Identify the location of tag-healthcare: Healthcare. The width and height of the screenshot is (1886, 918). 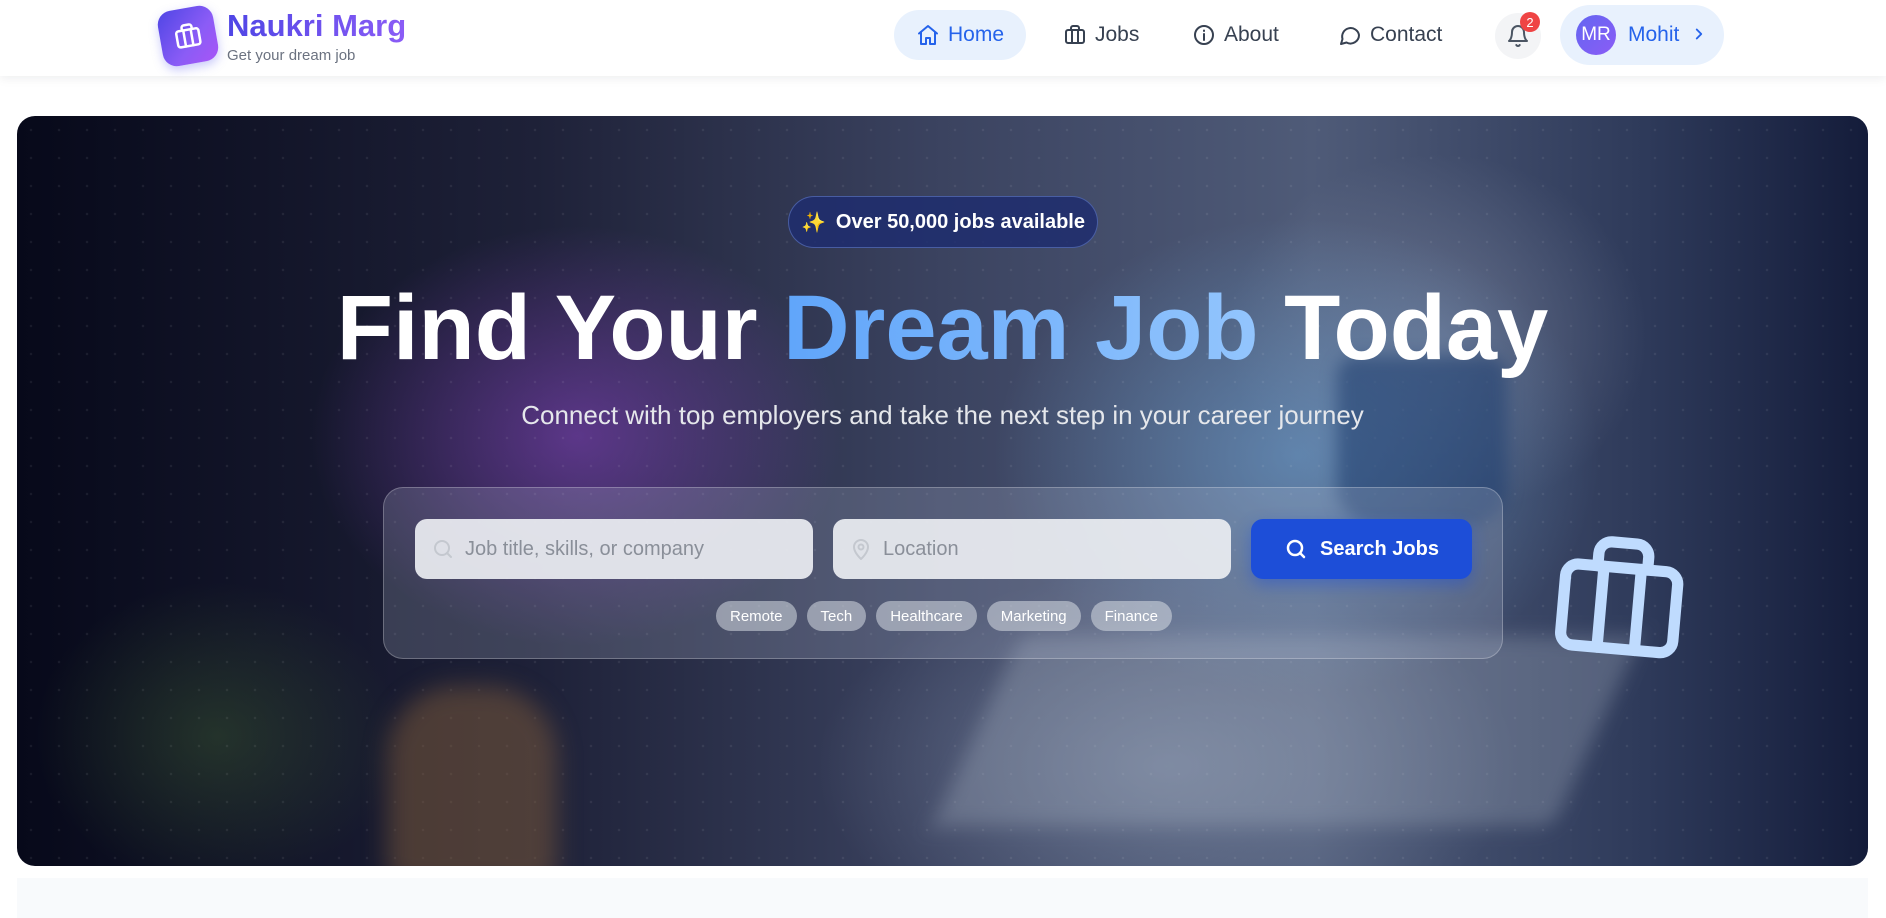
(926, 616).